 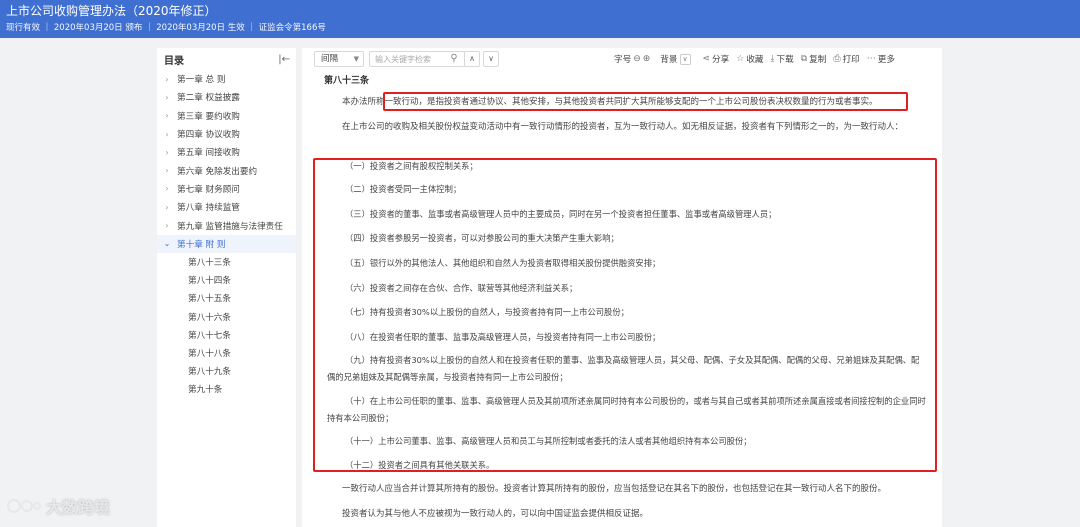 I want to click on more-icon: ⋯, so click(x=871, y=59).